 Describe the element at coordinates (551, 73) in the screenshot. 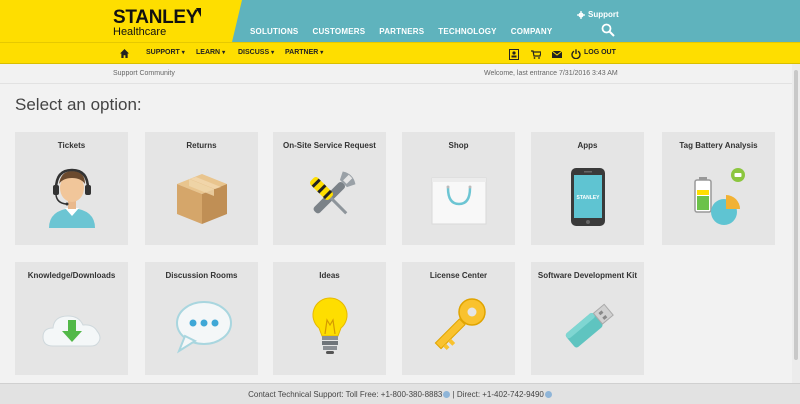

I see `welcome-message: Welcome, last entrance 7/31/2016 3:43 AM` at that location.